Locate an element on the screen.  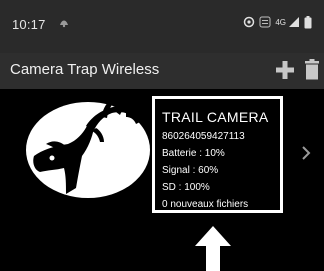
app-bar: Camera Trap Wireless is located at coordinates (162, 71).